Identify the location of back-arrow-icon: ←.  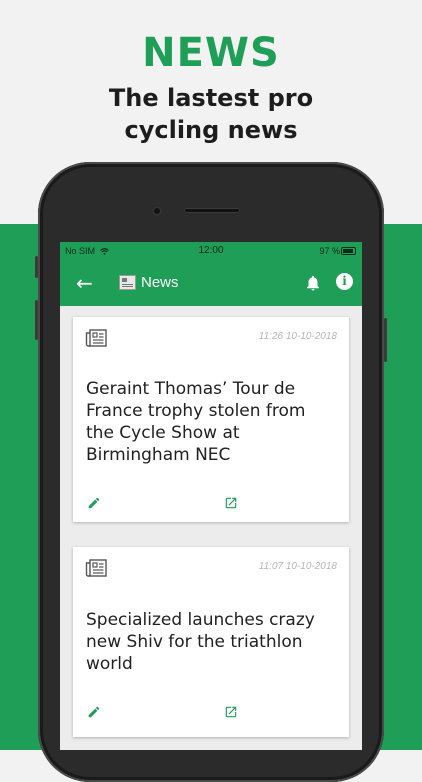
(84, 283).